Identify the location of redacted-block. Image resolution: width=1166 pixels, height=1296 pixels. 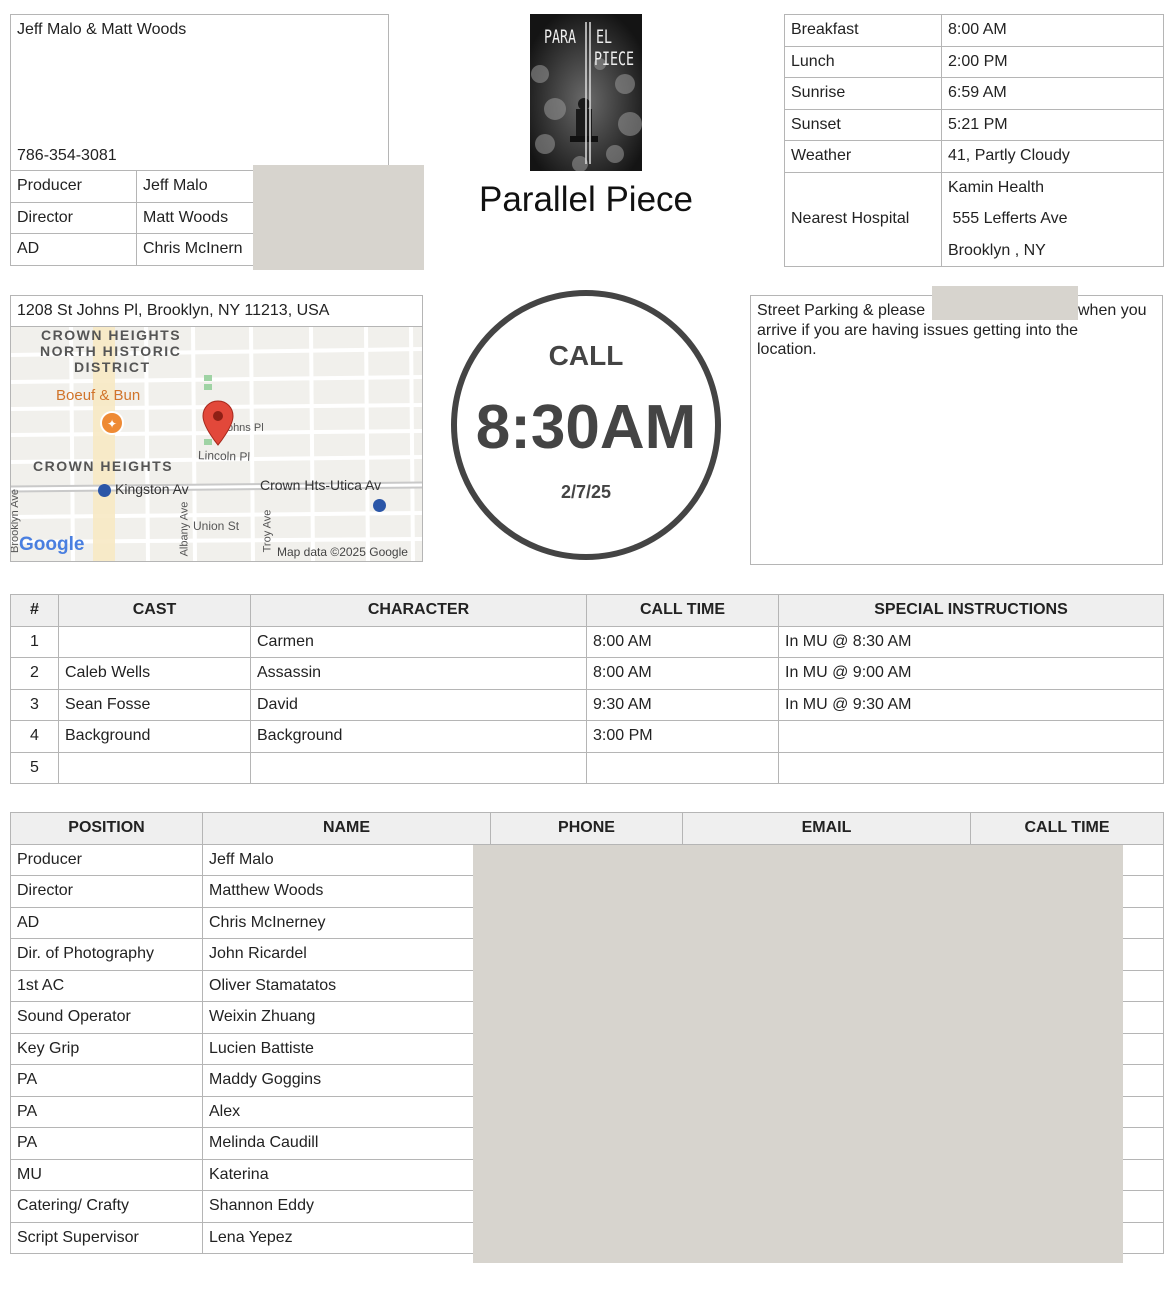
(338, 217).